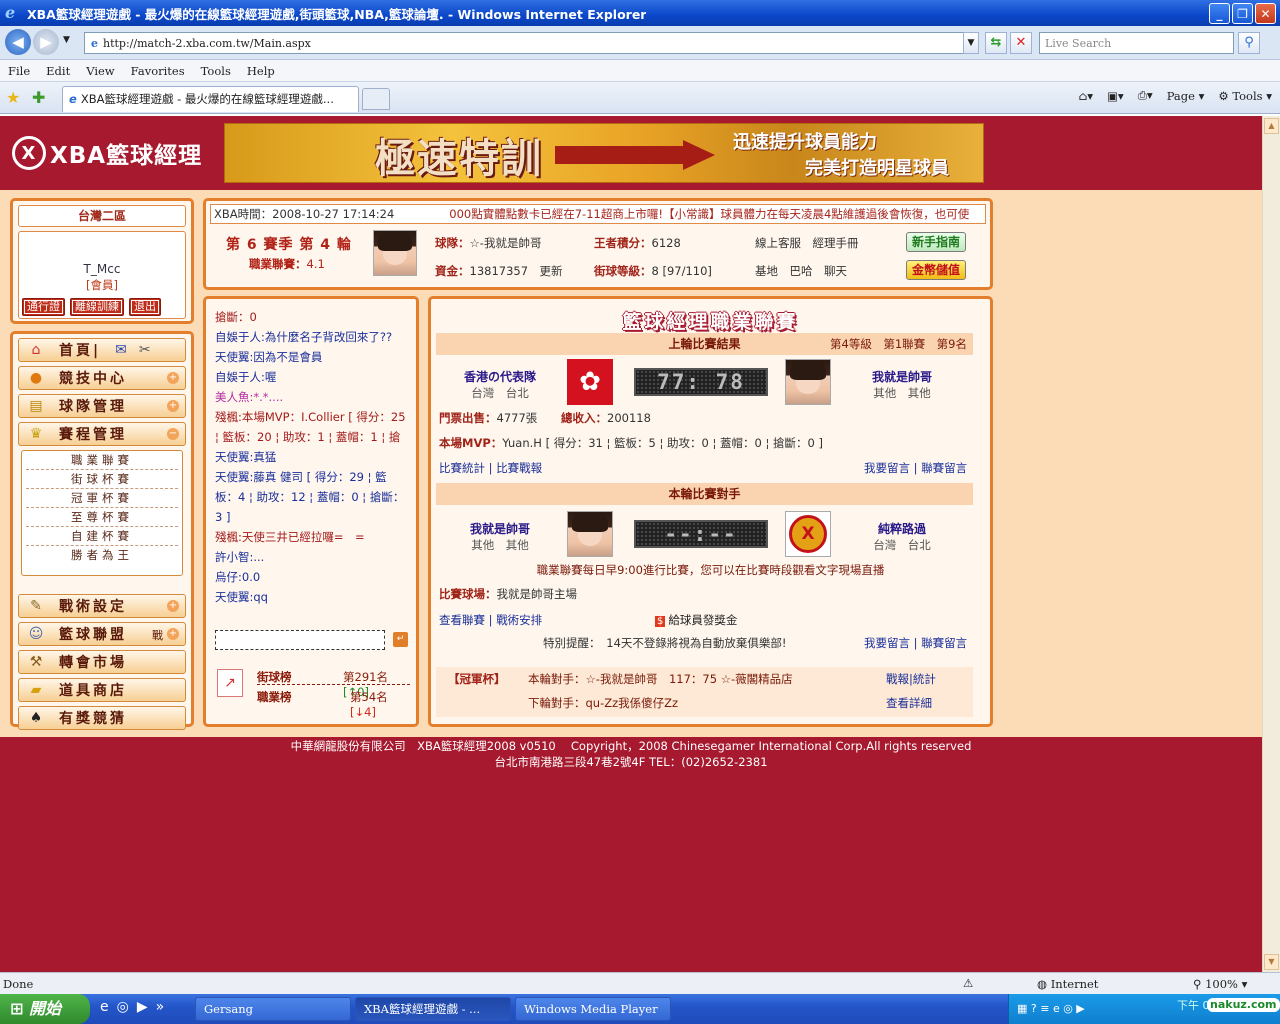  Describe the element at coordinates (1220, 984) in the screenshot. I see `zoom-control: ⚲ 100% ▾` at that location.